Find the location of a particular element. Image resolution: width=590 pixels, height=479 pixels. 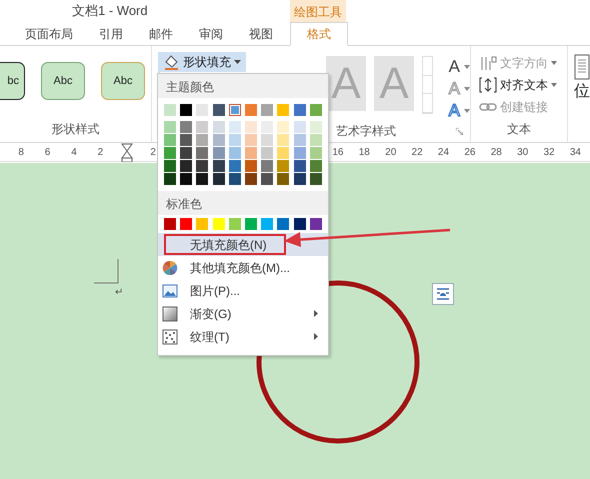

button-label: 形状填充 is located at coordinates (207, 62).